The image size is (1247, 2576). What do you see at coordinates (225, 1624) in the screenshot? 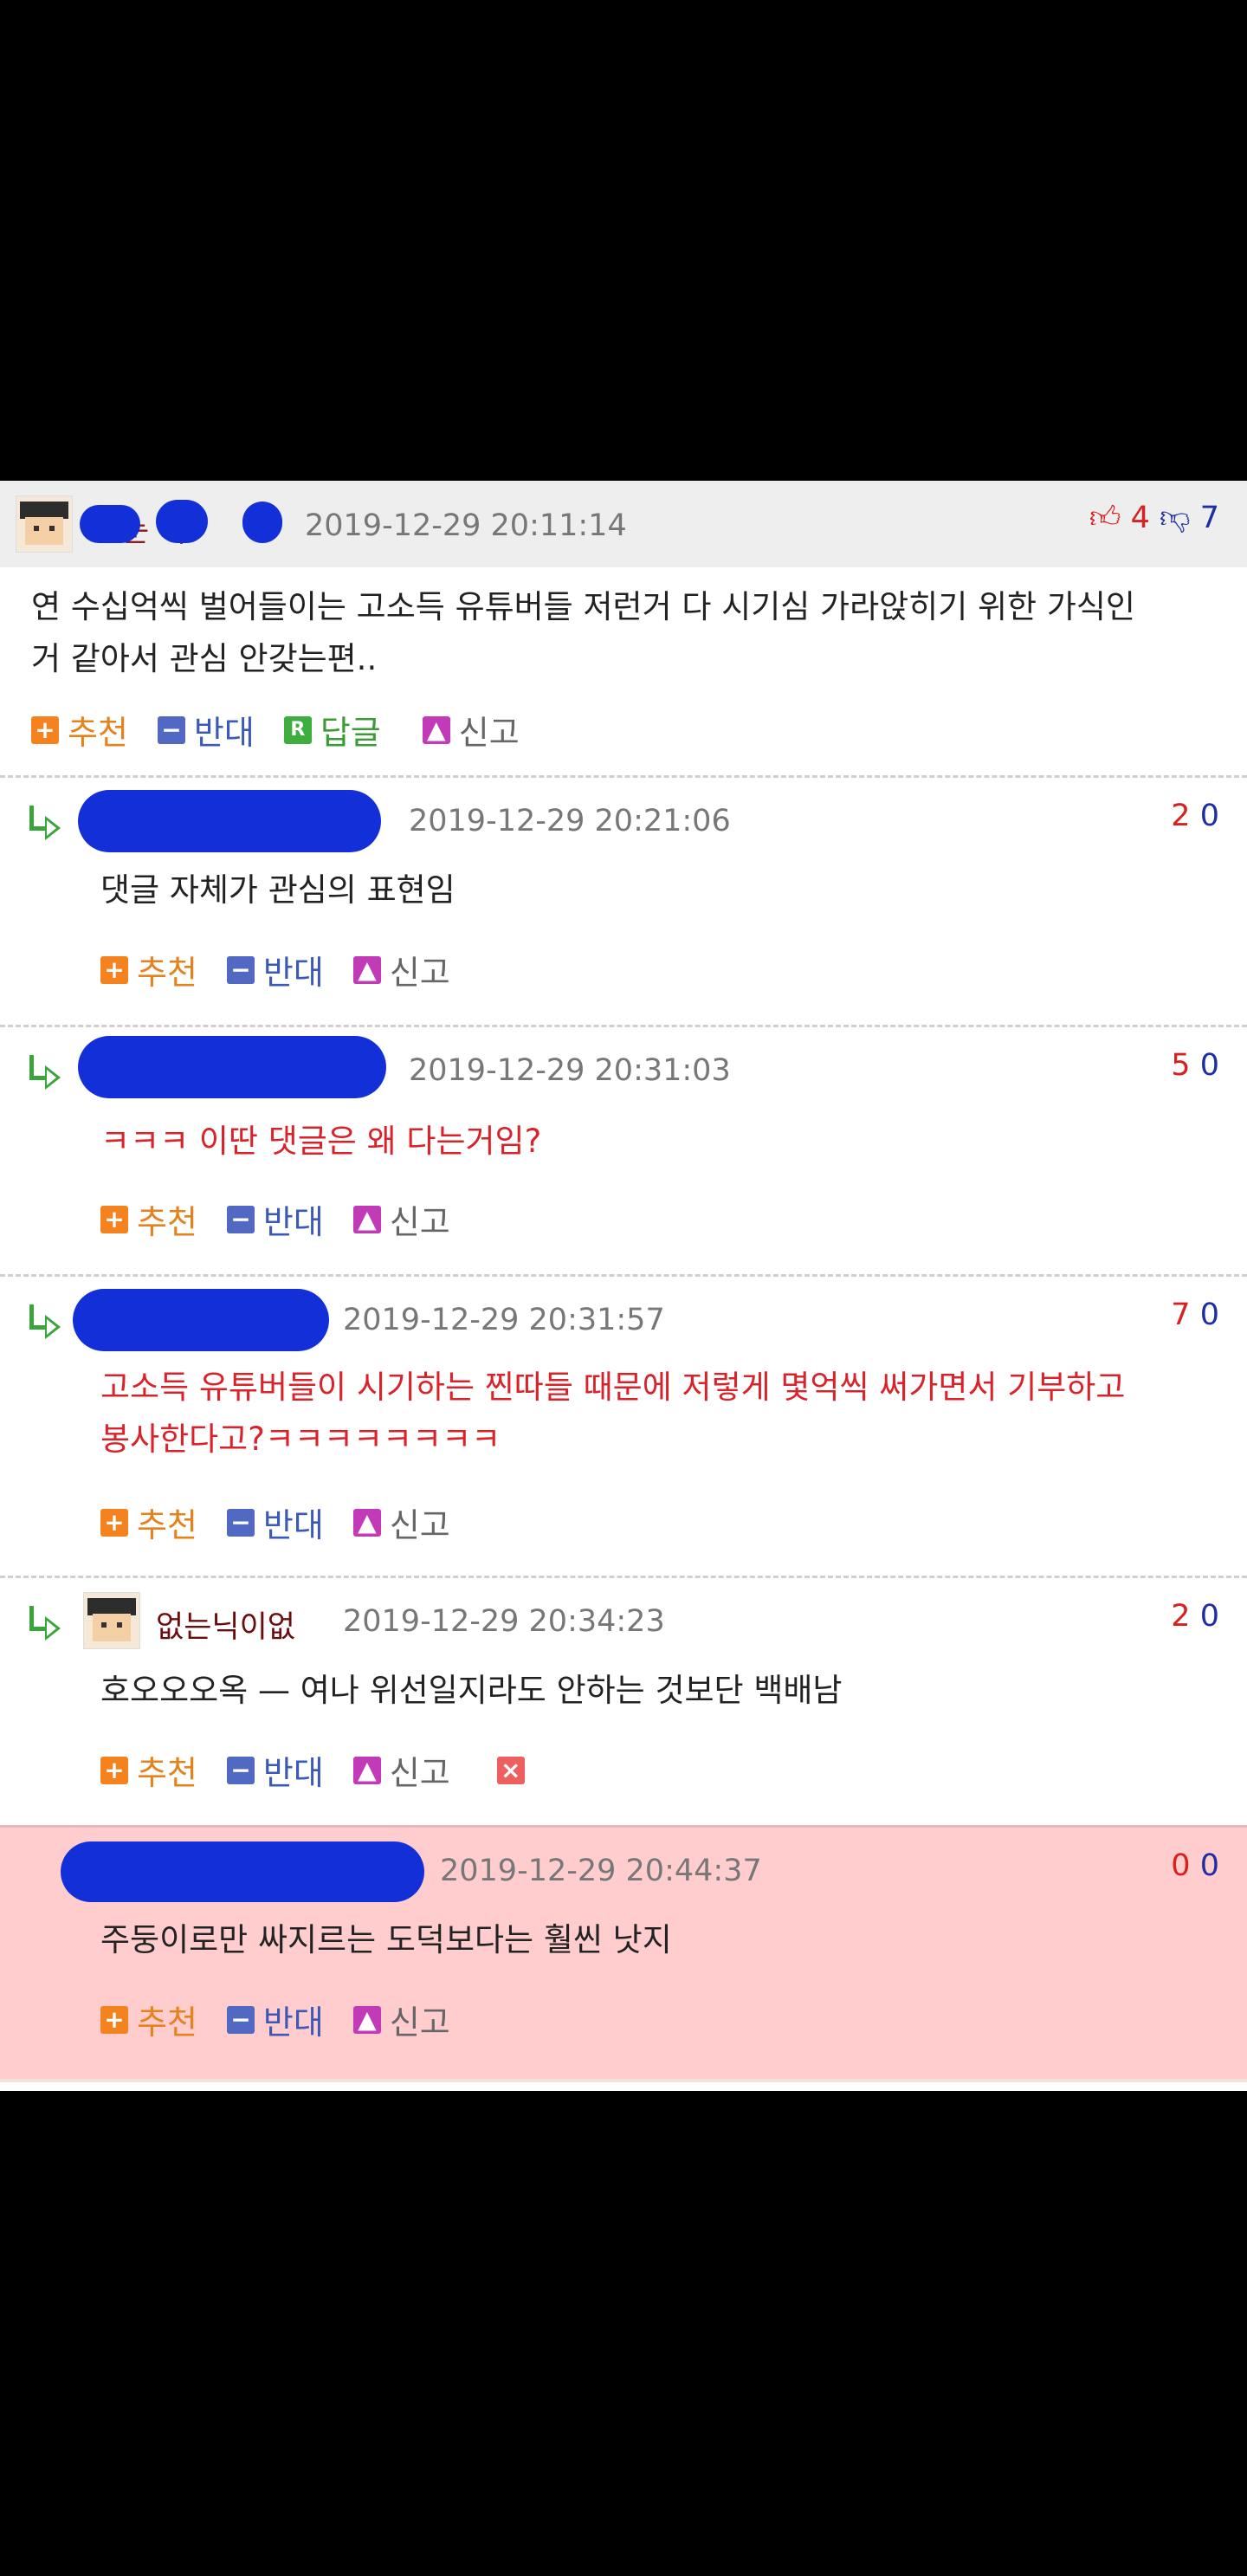
I see `username: 없는닉이없` at bounding box center [225, 1624].